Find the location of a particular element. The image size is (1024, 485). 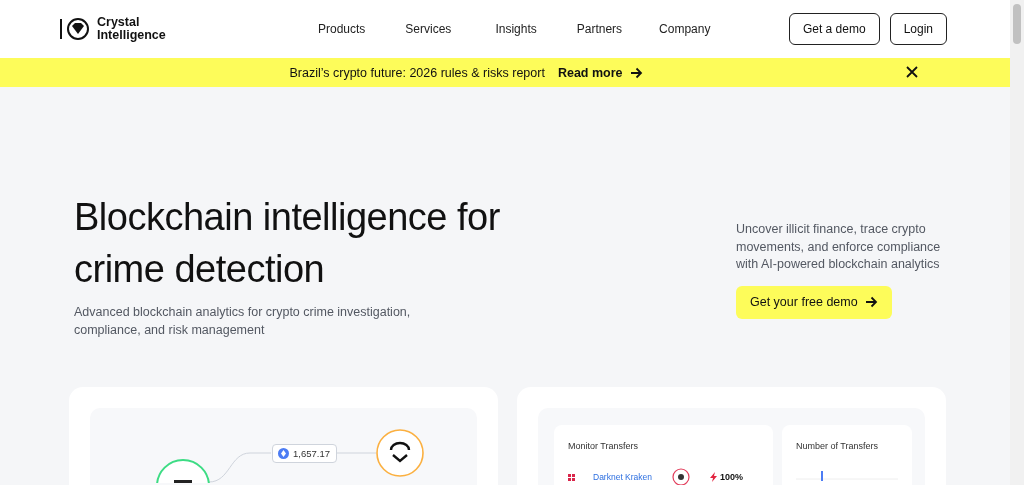

header-button: Login is located at coordinates (918, 29).